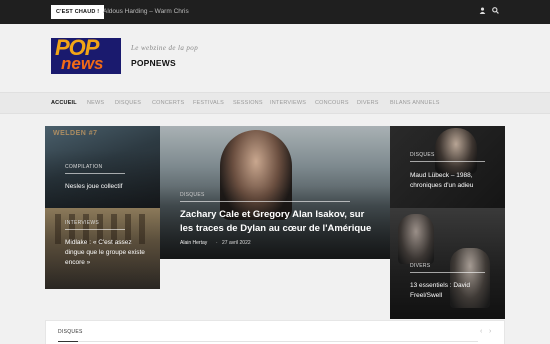 Image resolution: width=550 pixels, height=344 pixels. What do you see at coordinates (236, 243) in the screenshot?
I see `featured-date: 27 avril 2022` at bounding box center [236, 243].